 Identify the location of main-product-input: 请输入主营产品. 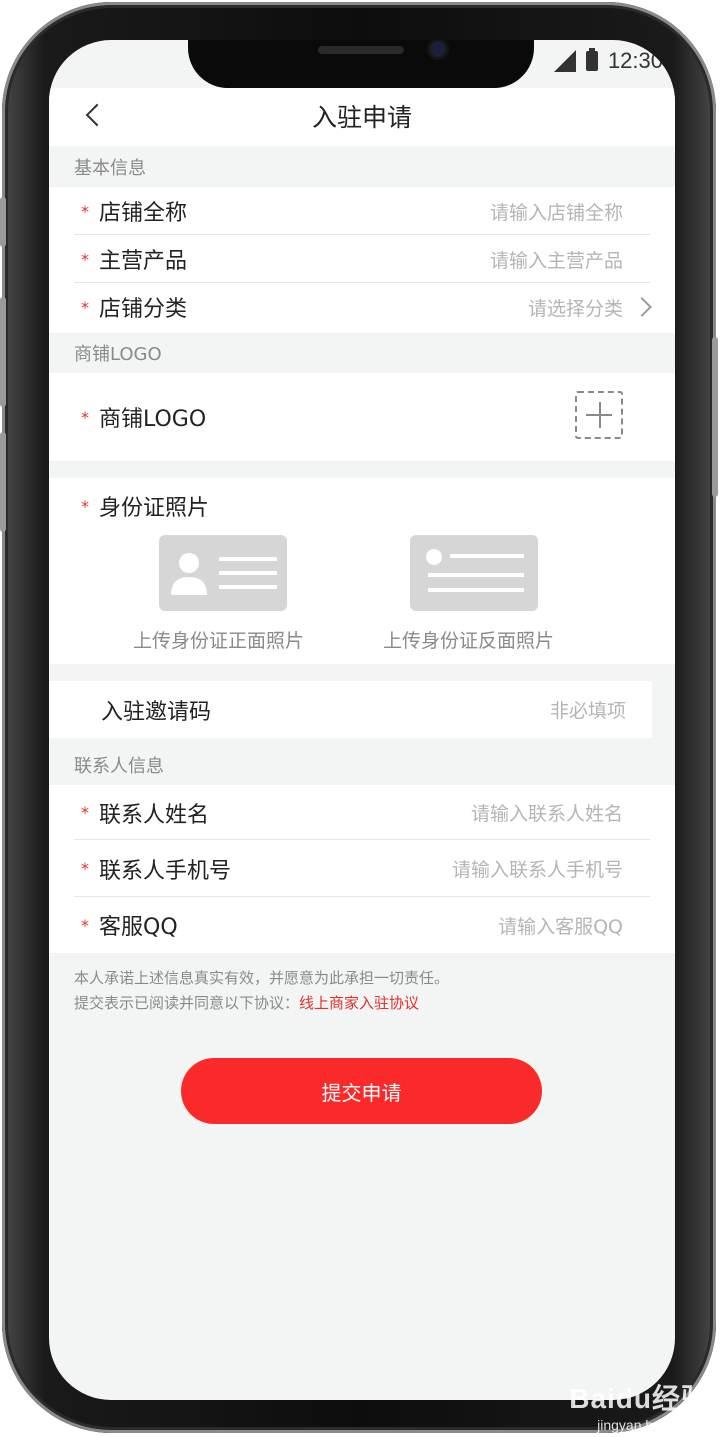
(556, 259).